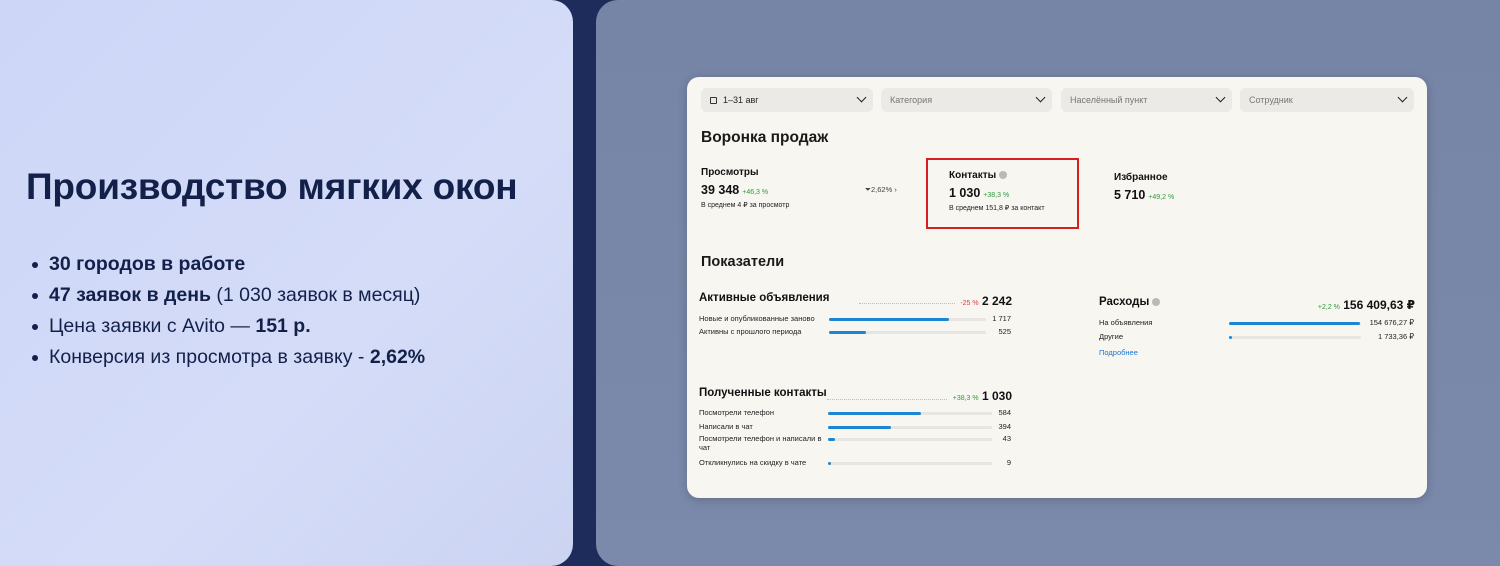 The image size is (1500, 566). I want to click on received-contacts-total-wrap: +38,3 % 1 030, so click(981, 396).